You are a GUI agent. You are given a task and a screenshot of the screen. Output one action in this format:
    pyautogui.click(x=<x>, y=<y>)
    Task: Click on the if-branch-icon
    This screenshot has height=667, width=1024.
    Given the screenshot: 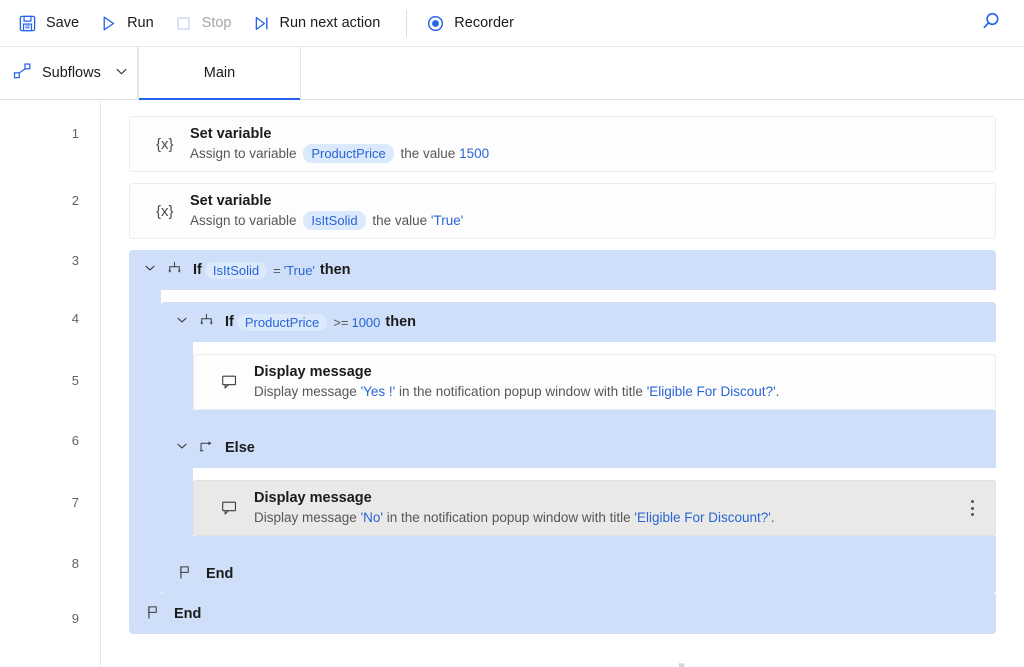 What is the action you would take?
    pyautogui.click(x=174, y=270)
    